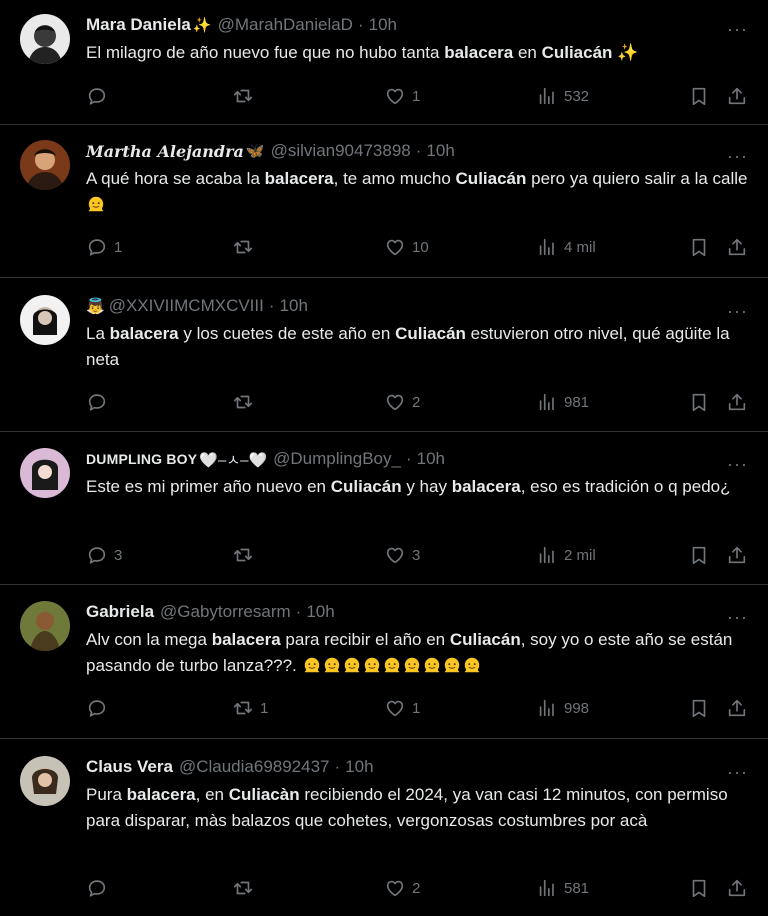 This screenshot has height=916, width=768. I want to click on author-name: Martha Alejandra, so click(165, 151).